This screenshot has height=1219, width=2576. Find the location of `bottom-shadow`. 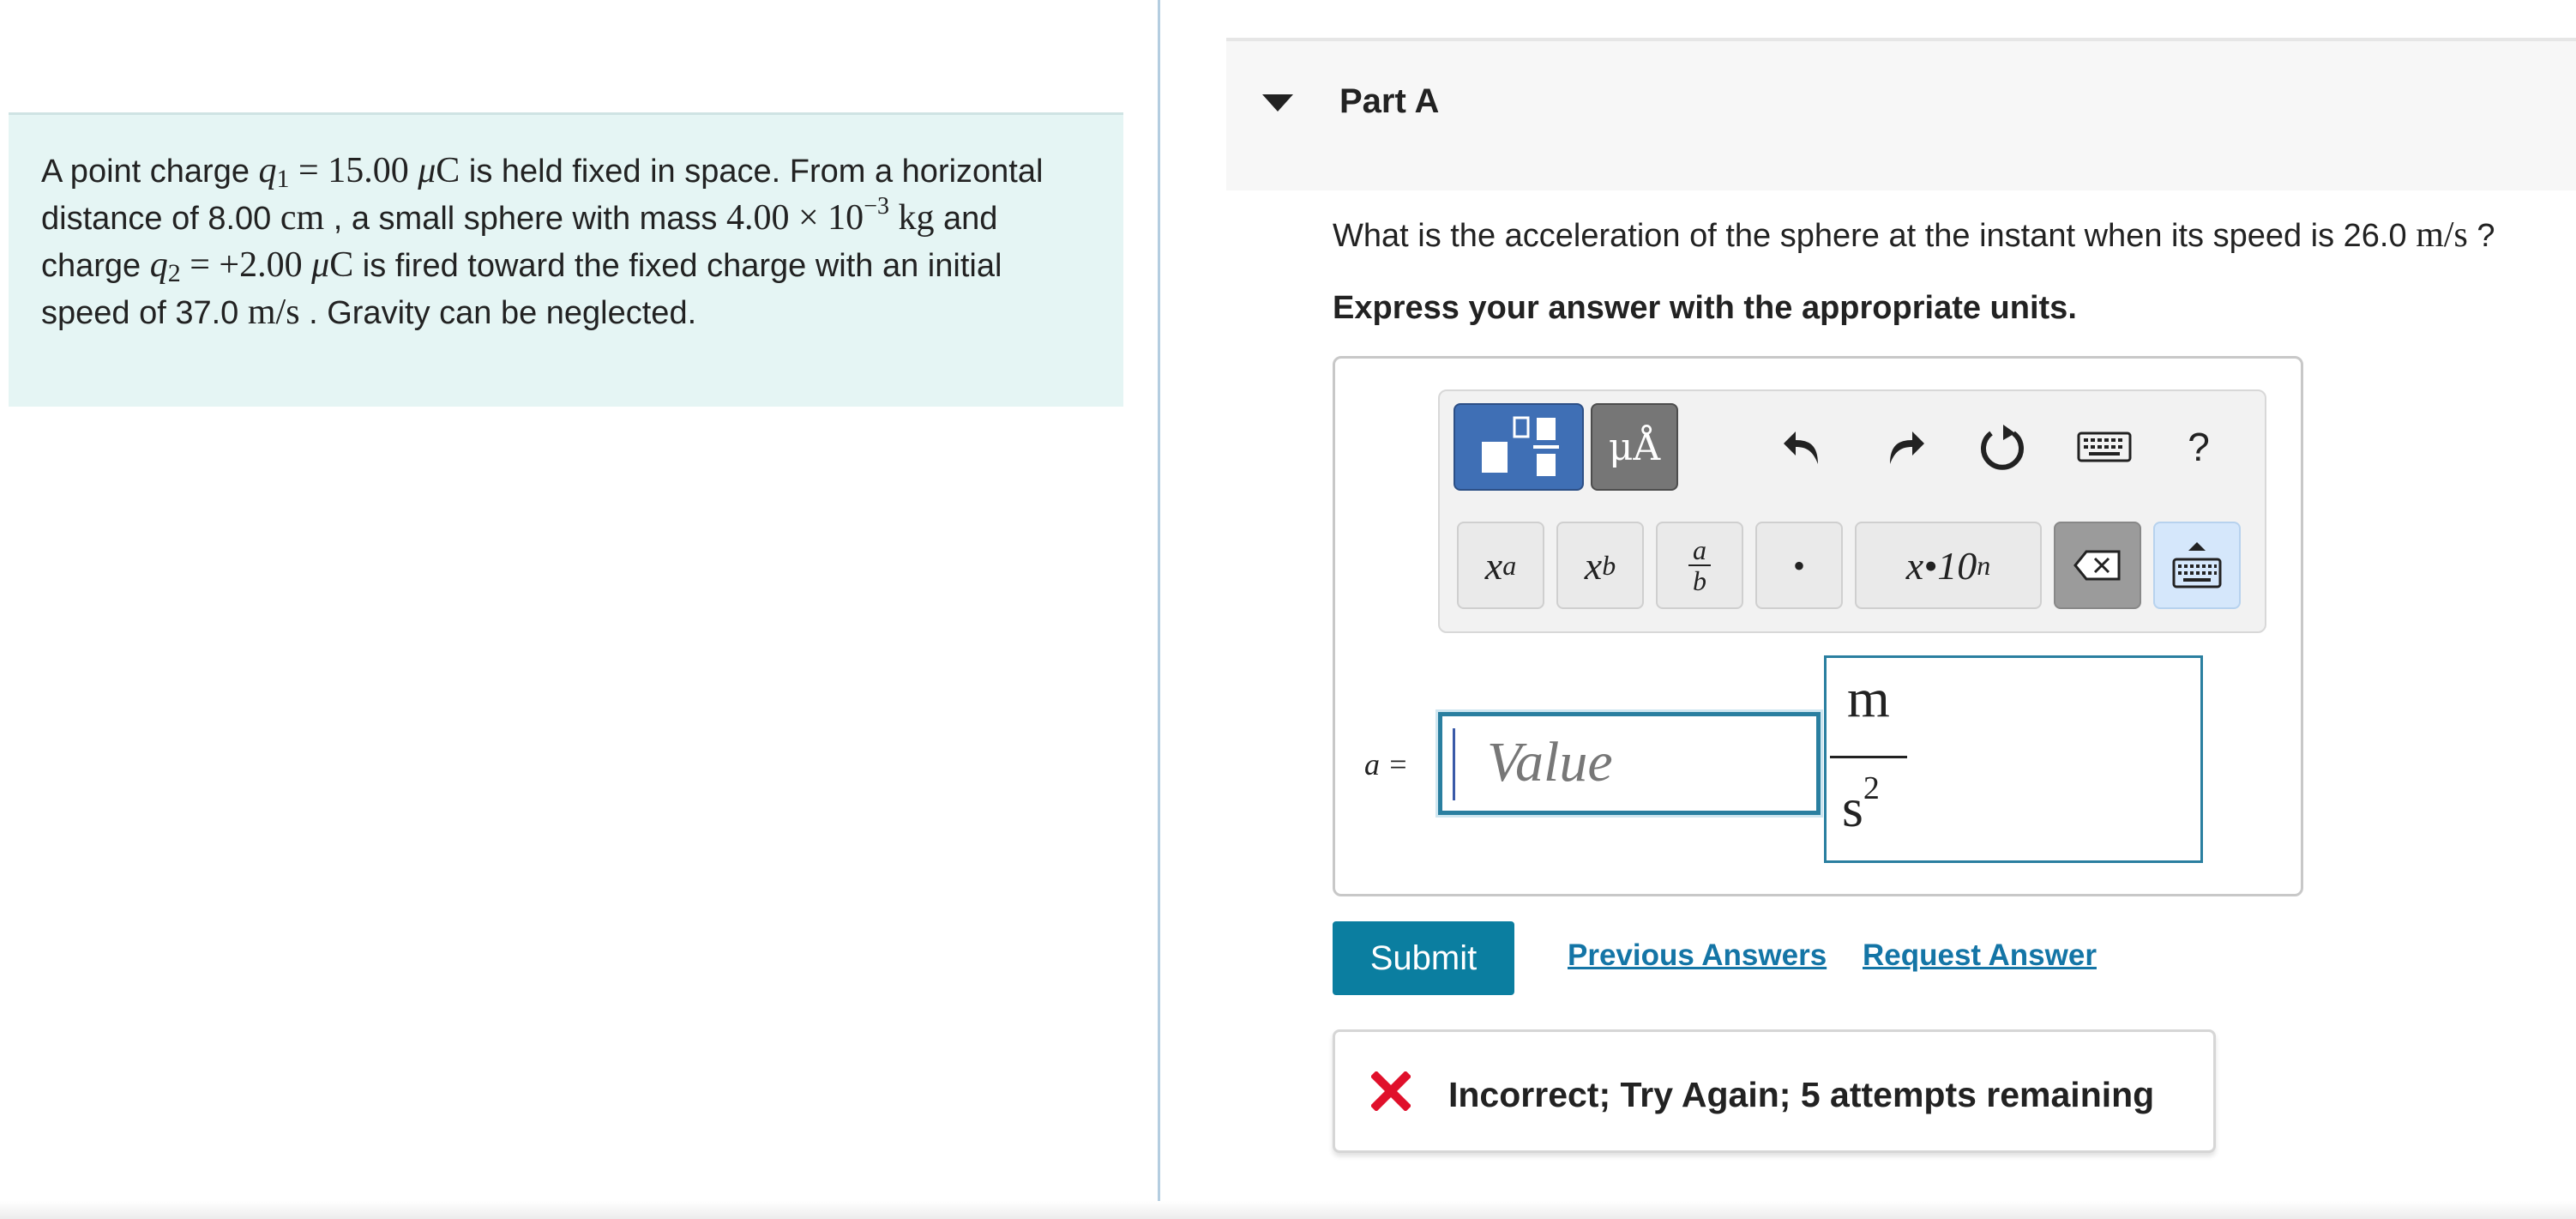

bottom-shadow is located at coordinates (1288, 1210).